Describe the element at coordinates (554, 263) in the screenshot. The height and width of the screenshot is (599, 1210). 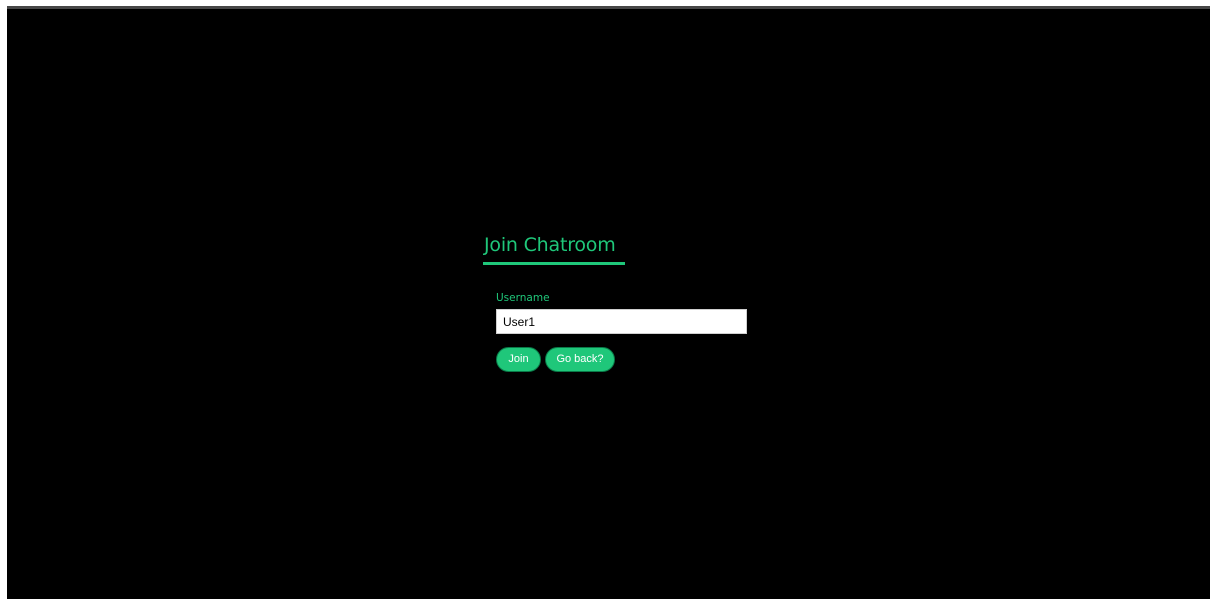
I see `title-underline` at that location.